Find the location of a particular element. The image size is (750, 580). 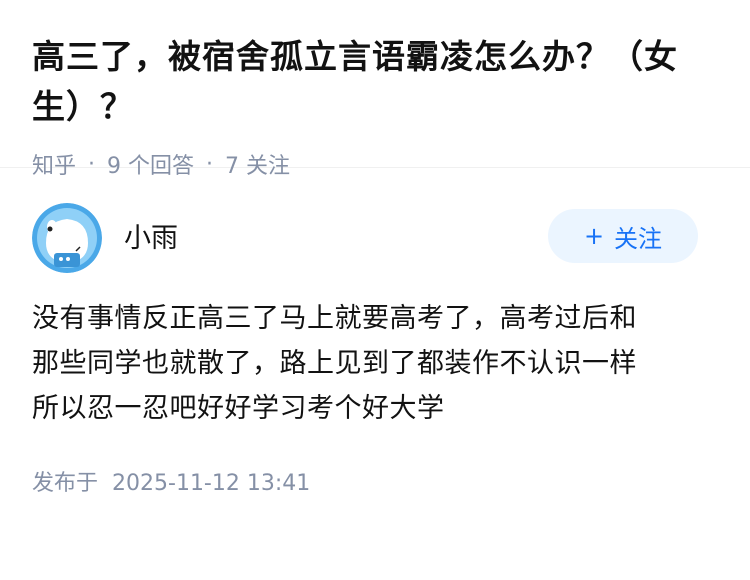

answer-line: 那些同学也就散了，路上见到了都装作不认识一样 is located at coordinates (334, 363).